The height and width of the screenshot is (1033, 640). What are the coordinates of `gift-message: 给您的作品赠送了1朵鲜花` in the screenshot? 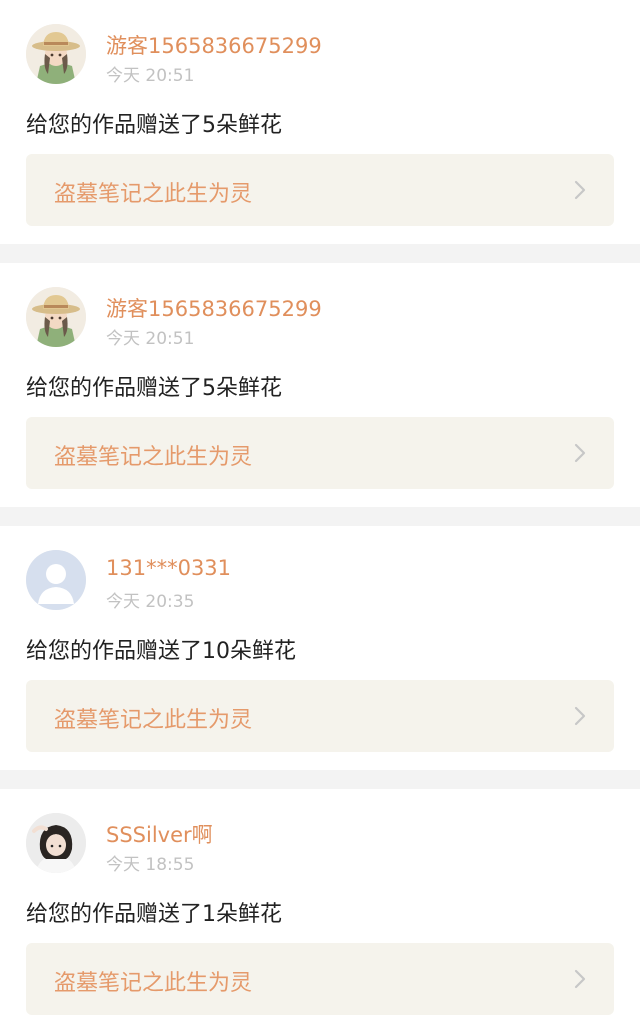 It's located at (154, 914).